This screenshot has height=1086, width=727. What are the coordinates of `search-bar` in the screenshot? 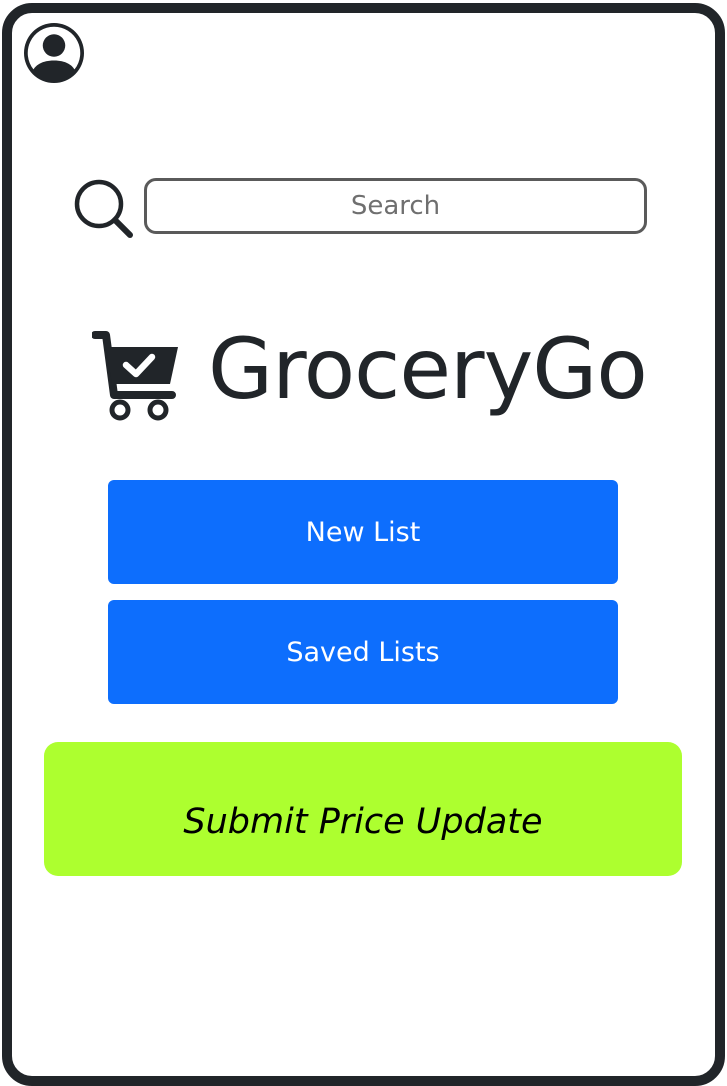 It's located at (363, 213).